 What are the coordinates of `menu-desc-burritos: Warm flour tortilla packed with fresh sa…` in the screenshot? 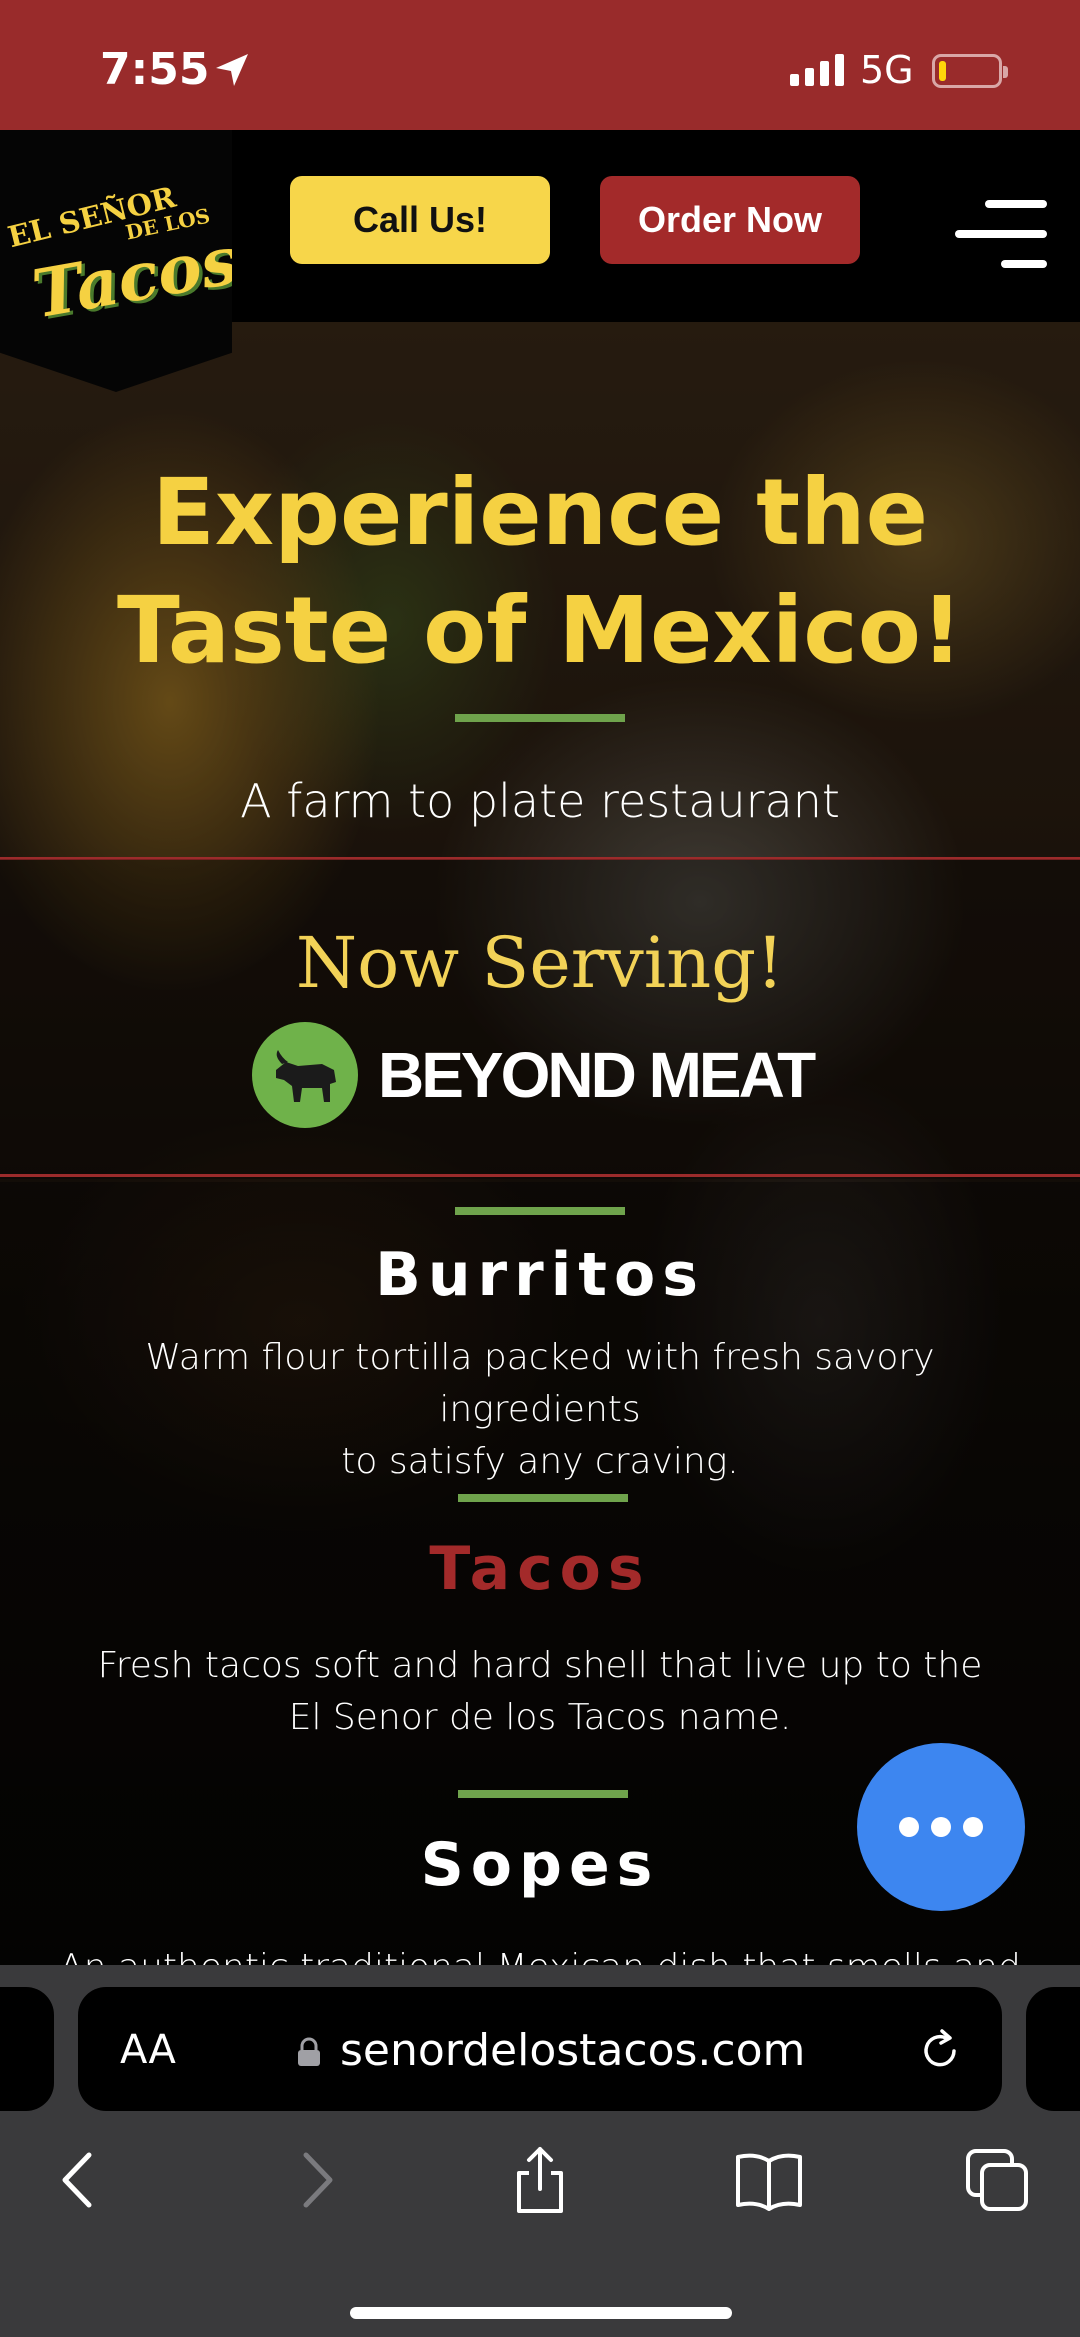 It's located at (540, 1410).